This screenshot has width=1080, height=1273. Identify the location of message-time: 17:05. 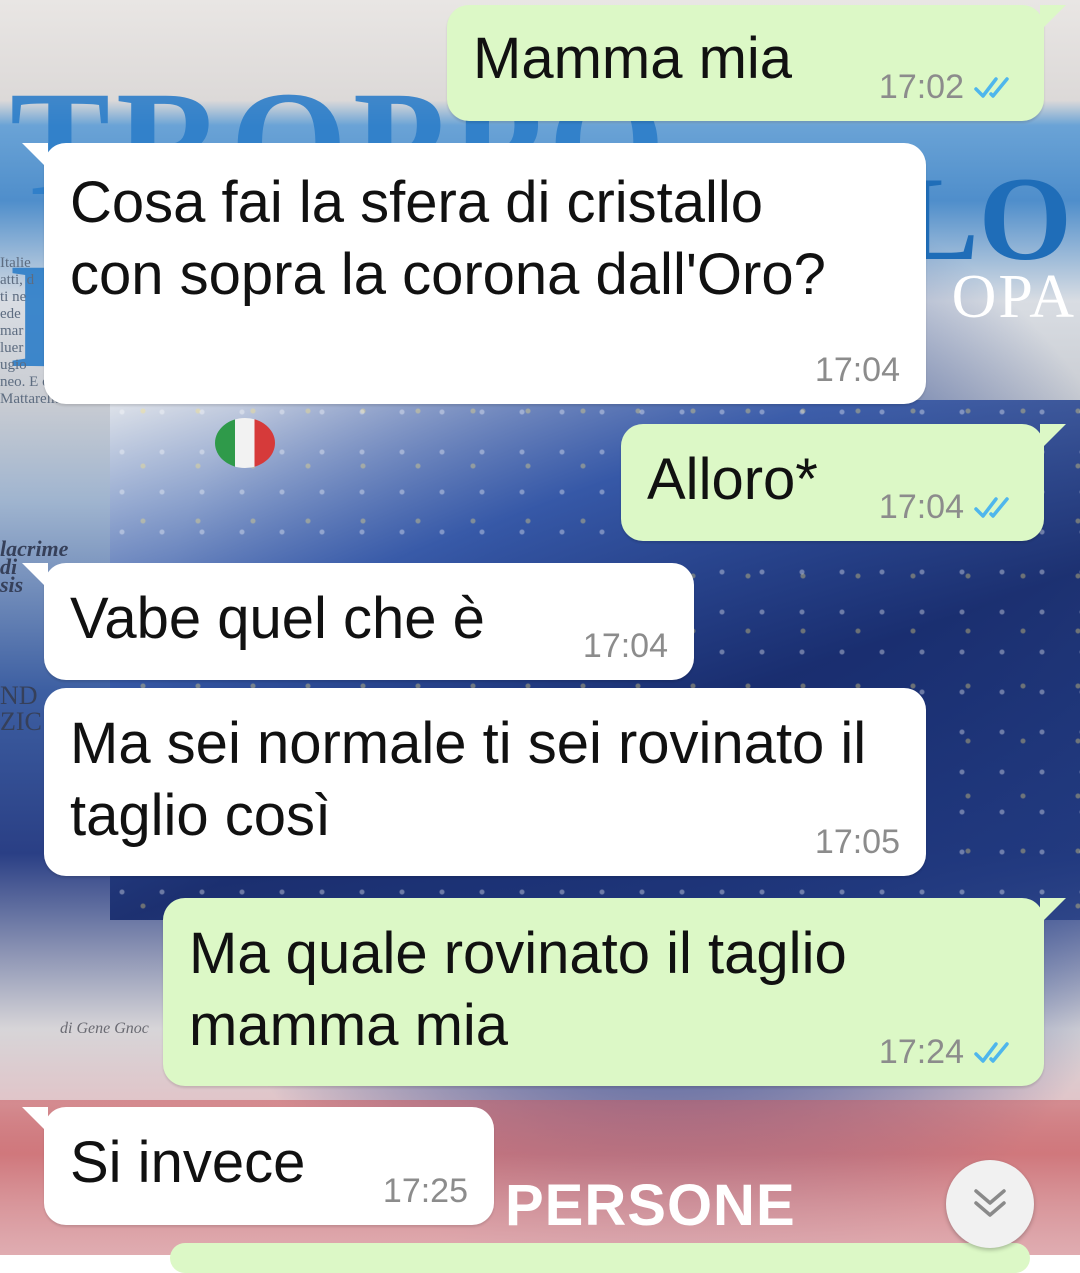
(857, 842).